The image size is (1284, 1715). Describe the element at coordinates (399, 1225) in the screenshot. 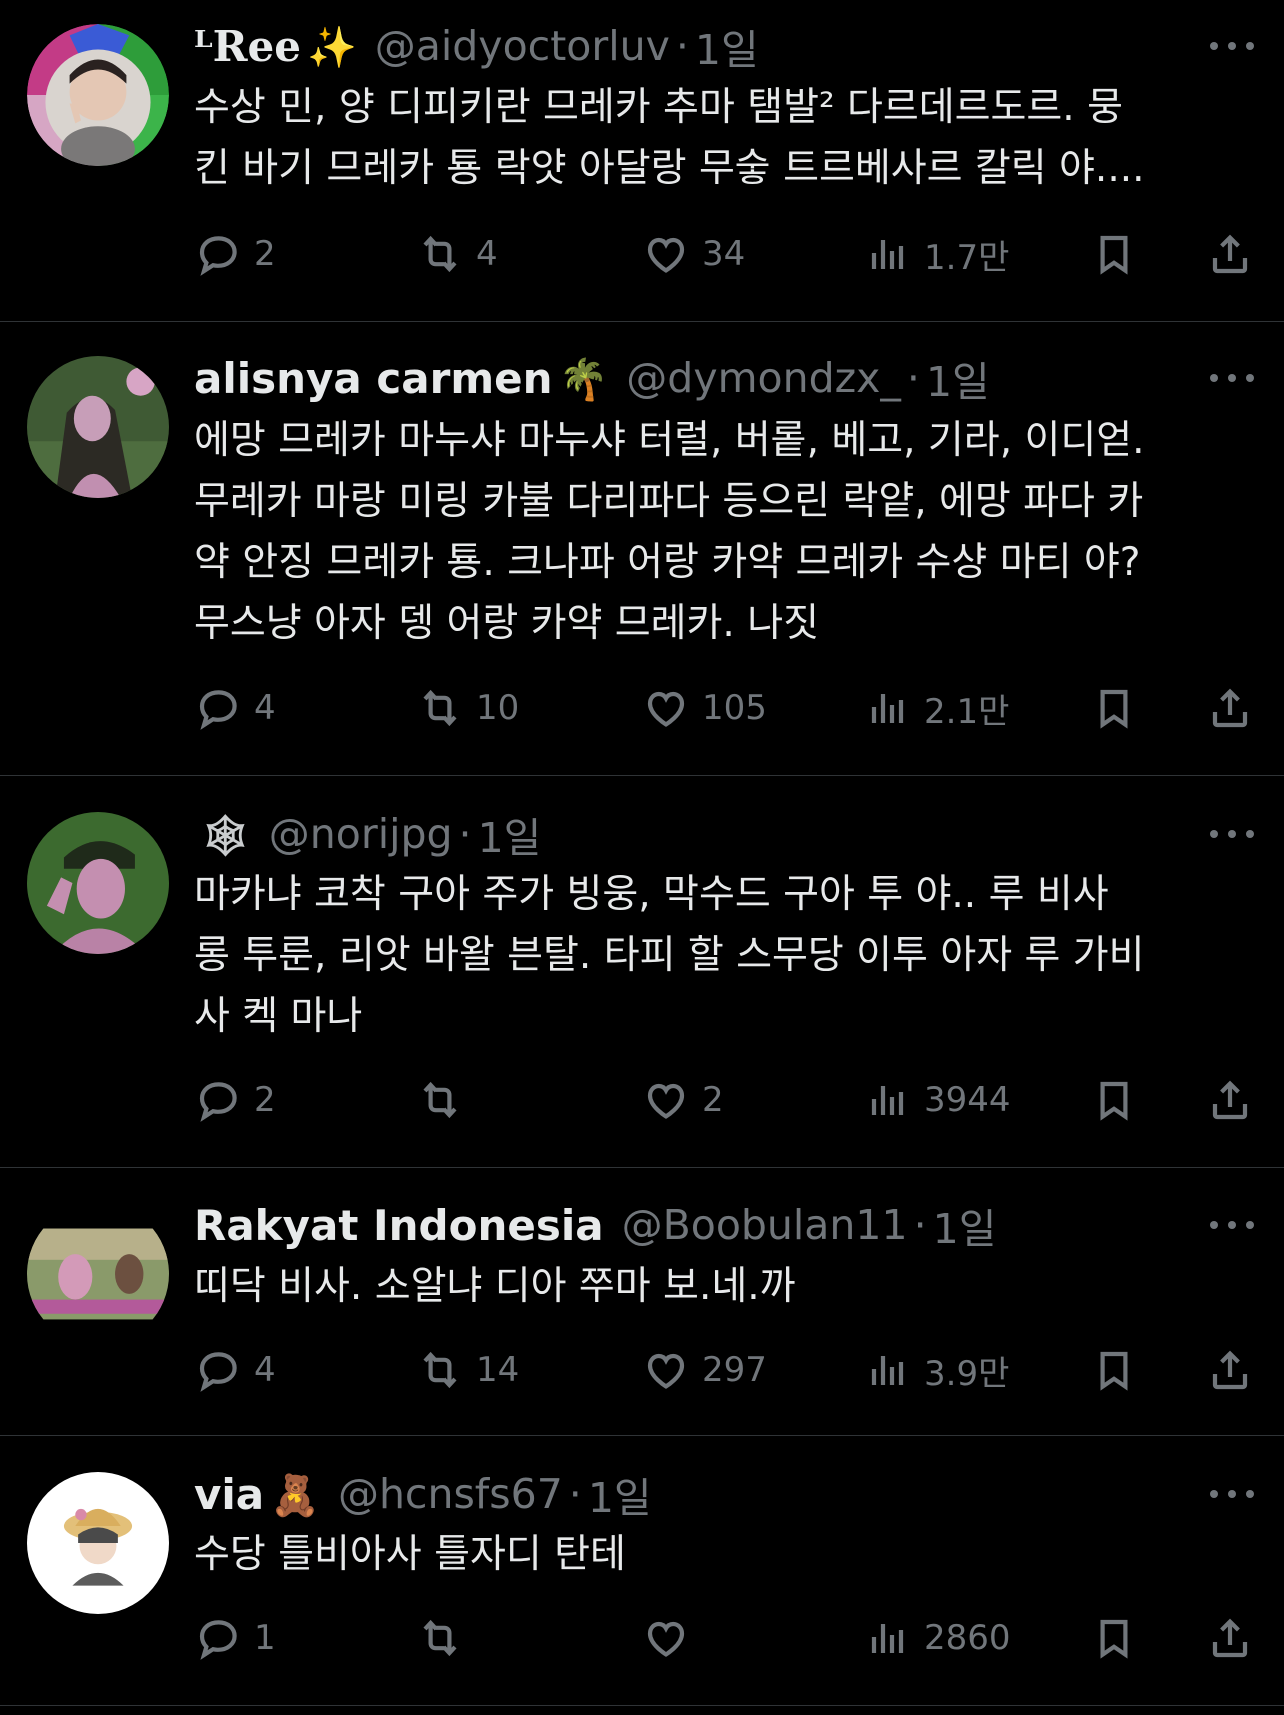

I see `display-name: Rakyat Indonesia` at that location.